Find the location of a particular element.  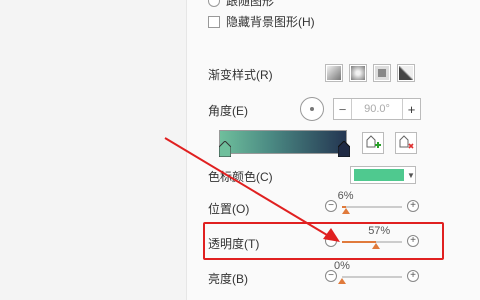

gradient-style-row: 渐变样式(R) is located at coordinates (240, 74).